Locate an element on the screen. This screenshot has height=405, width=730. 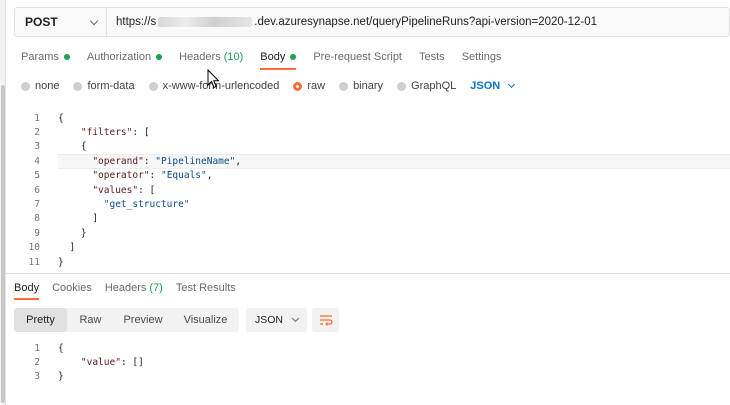
code-line: 10 ] is located at coordinates (372, 248).